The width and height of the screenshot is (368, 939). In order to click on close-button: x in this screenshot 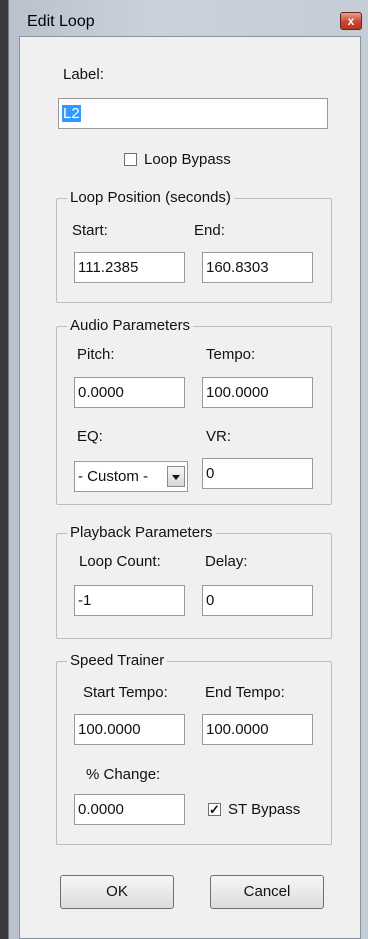, I will do `click(351, 21)`.